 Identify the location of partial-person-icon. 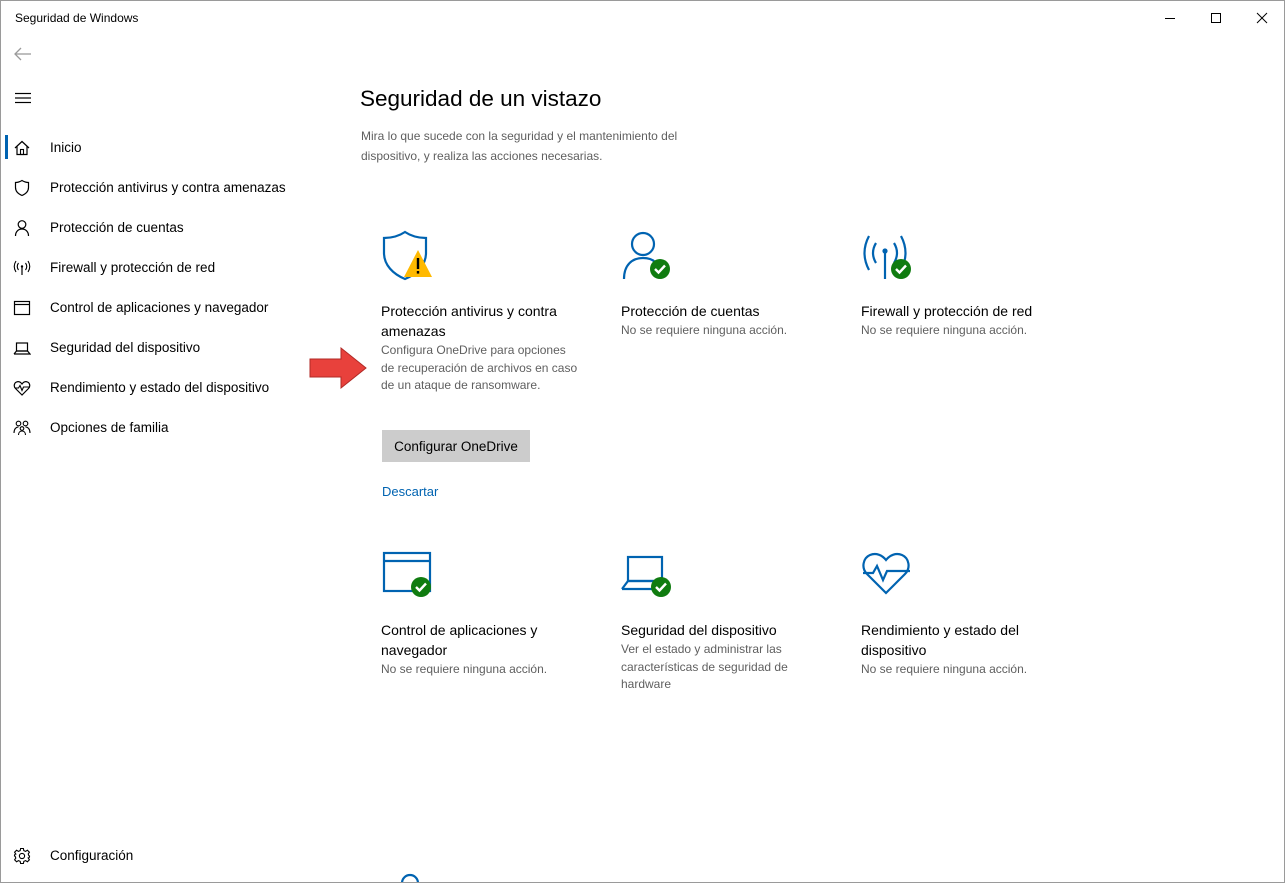
(410, 877).